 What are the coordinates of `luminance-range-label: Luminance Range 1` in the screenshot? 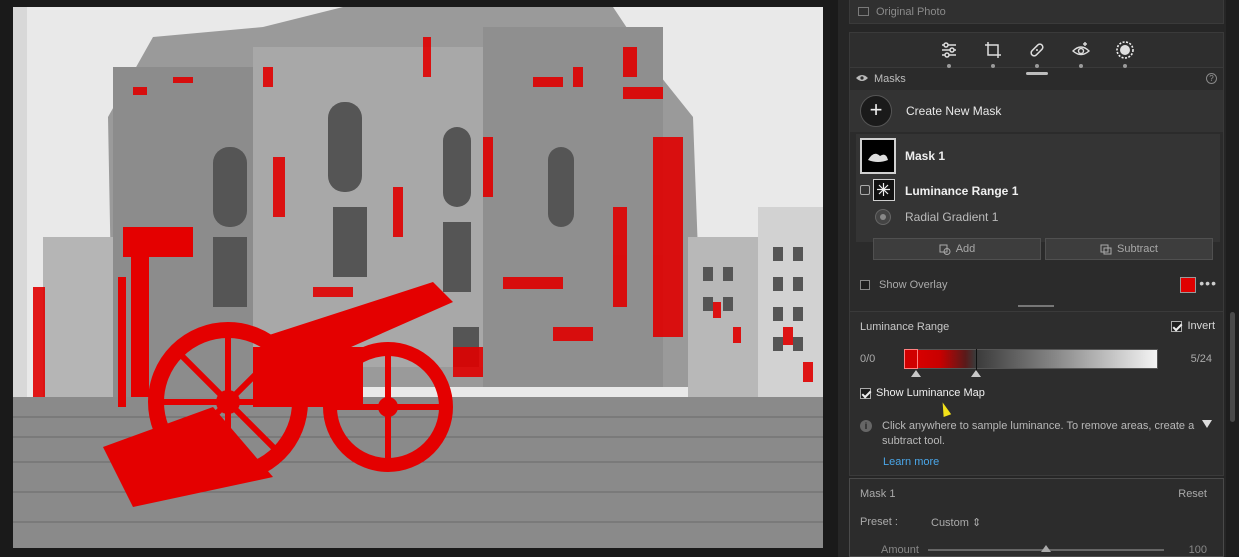 It's located at (962, 191).